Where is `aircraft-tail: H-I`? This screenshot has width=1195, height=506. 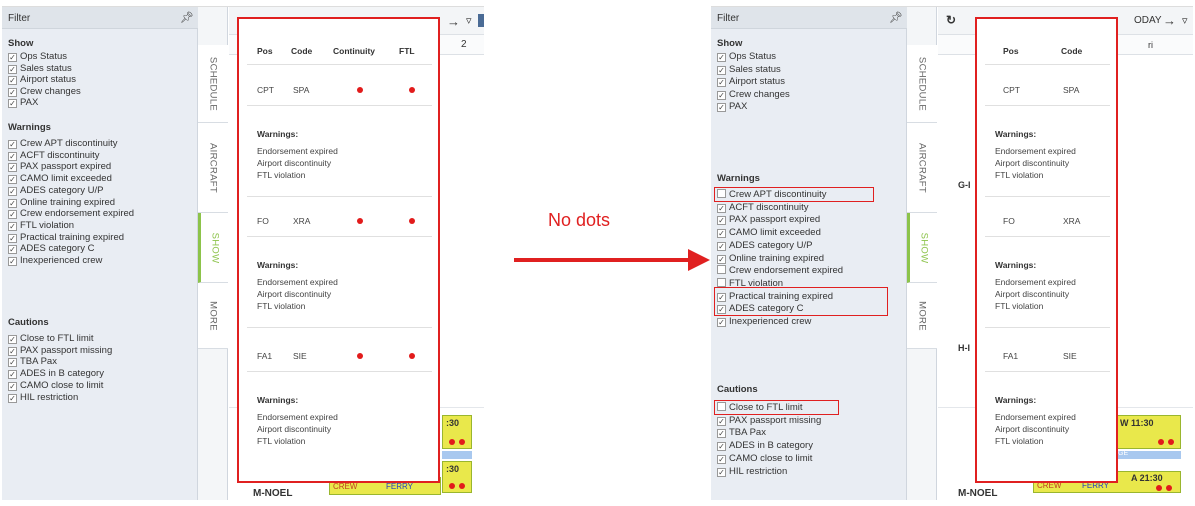
aircraft-tail: H-I is located at coordinates (964, 348).